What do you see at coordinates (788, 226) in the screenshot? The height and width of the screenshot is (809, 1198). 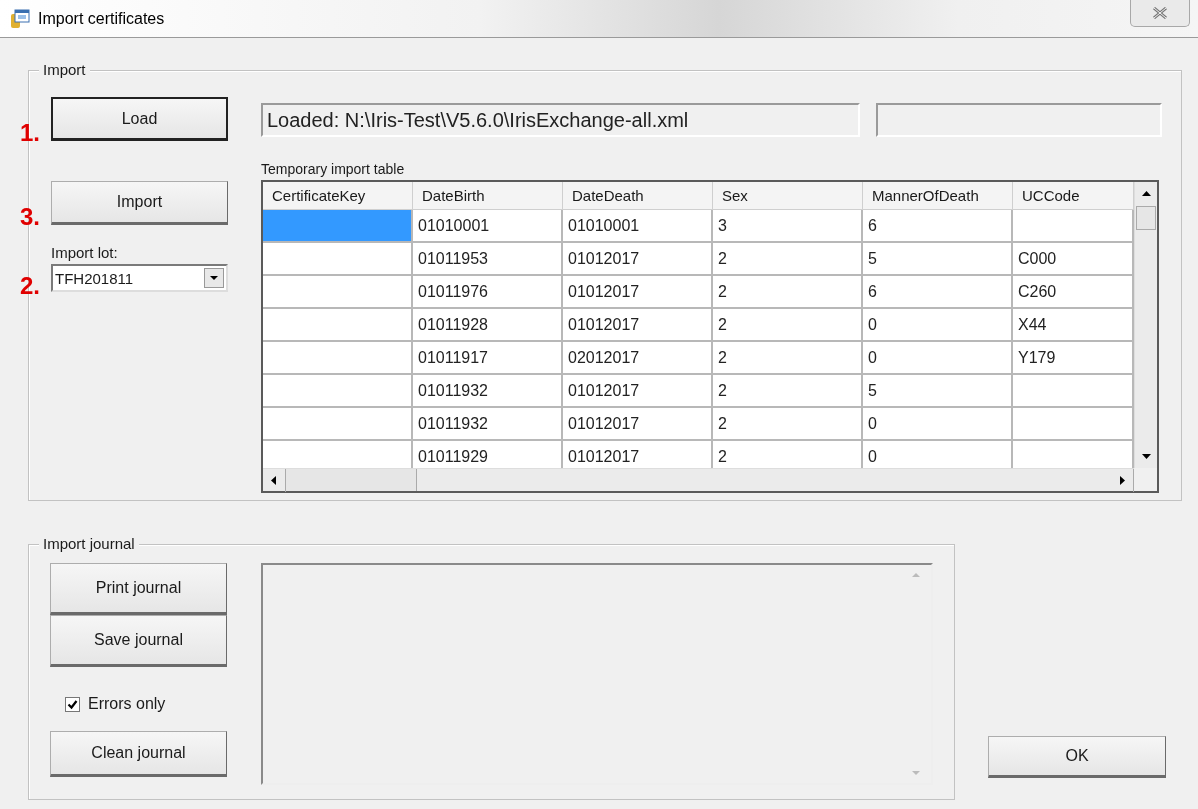 I see `table-cell: 3` at bounding box center [788, 226].